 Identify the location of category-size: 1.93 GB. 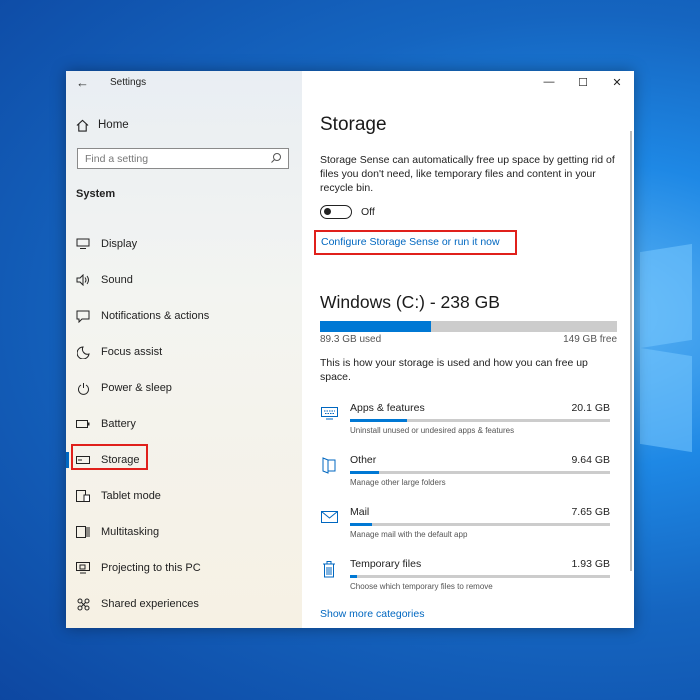
(590, 564).